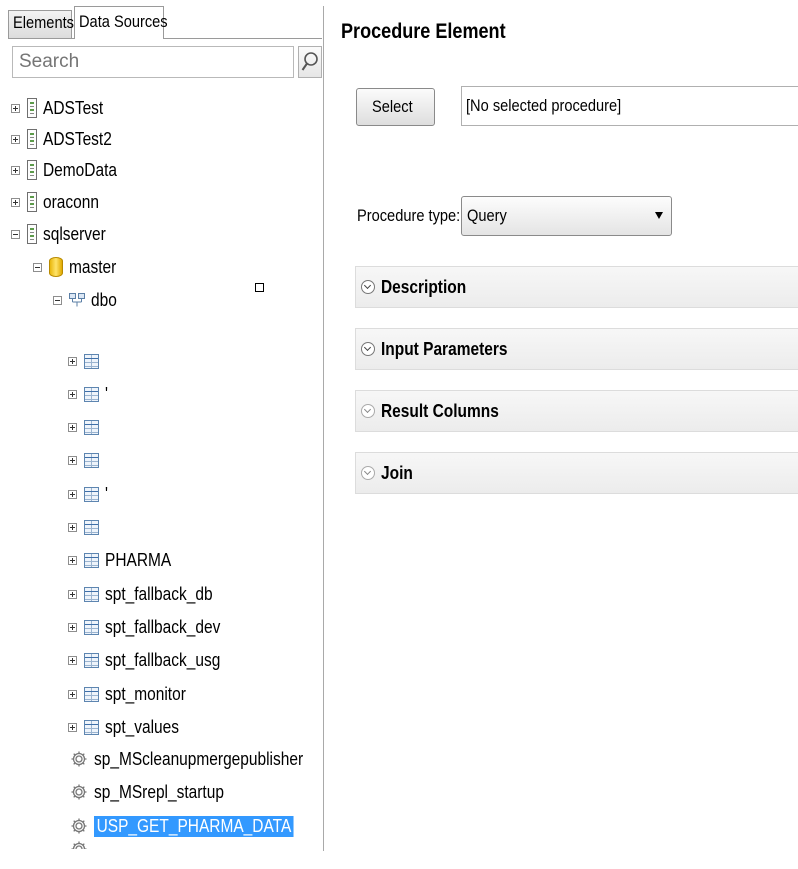 The image size is (798, 869). What do you see at coordinates (56, 267) in the screenshot?
I see `database-icon` at bounding box center [56, 267].